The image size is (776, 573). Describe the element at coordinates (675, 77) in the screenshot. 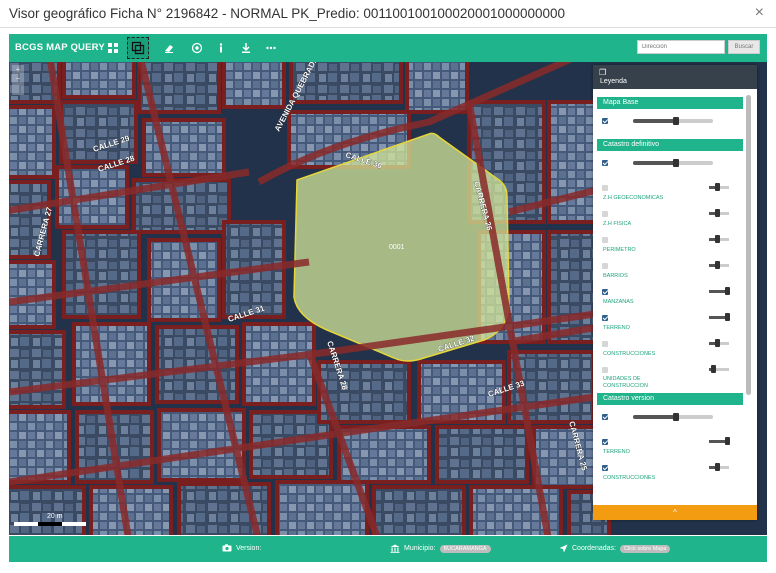

I see `legend-header: ❐ Leyenda` at that location.